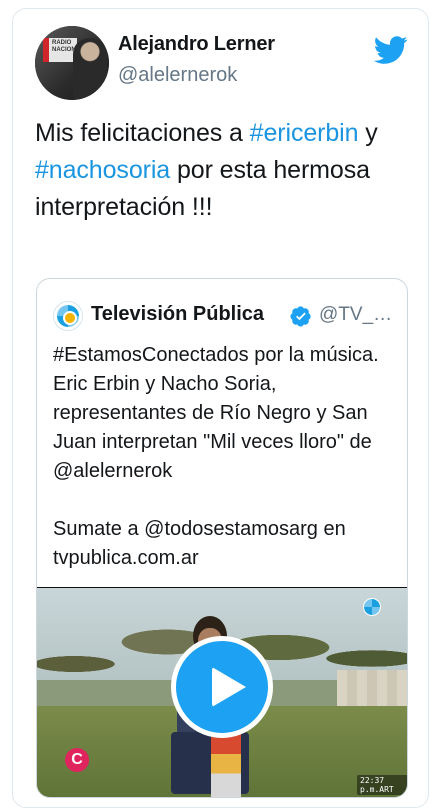 Image resolution: width=445 pixels, height=808 pixels. Describe the element at coordinates (177, 314) in the screenshot. I see `quoted-author-name: Televisión Pública` at that location.